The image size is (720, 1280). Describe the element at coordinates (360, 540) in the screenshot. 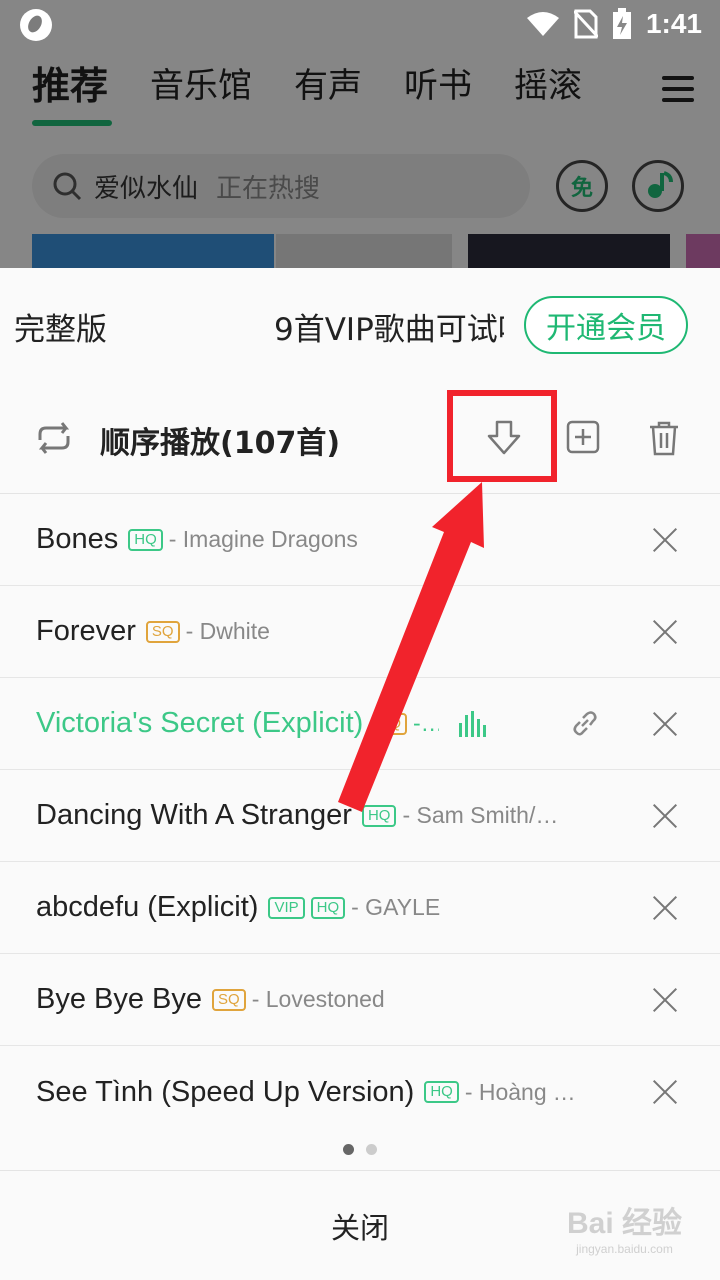

I see `song-row: Bones HQ - Imagine Dragons` at that location.